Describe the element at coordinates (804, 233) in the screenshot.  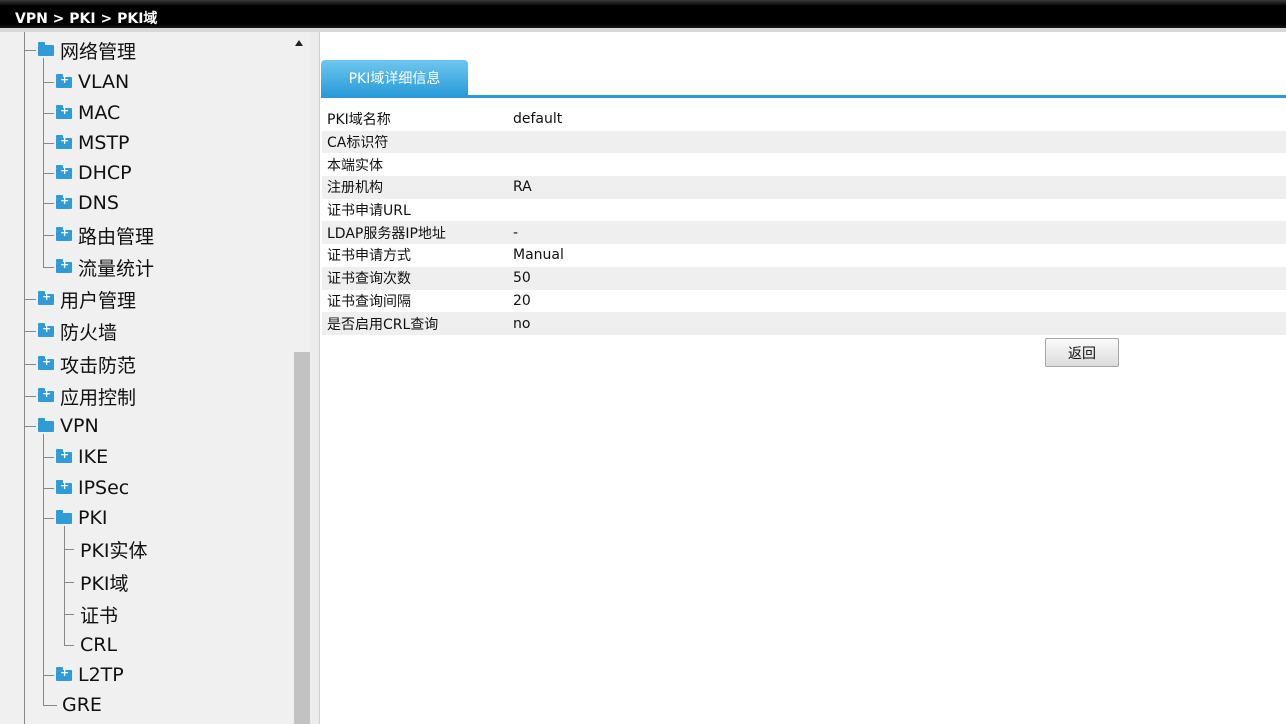
I see `detail-row: LDAP服务器IP地址 -` at that location.